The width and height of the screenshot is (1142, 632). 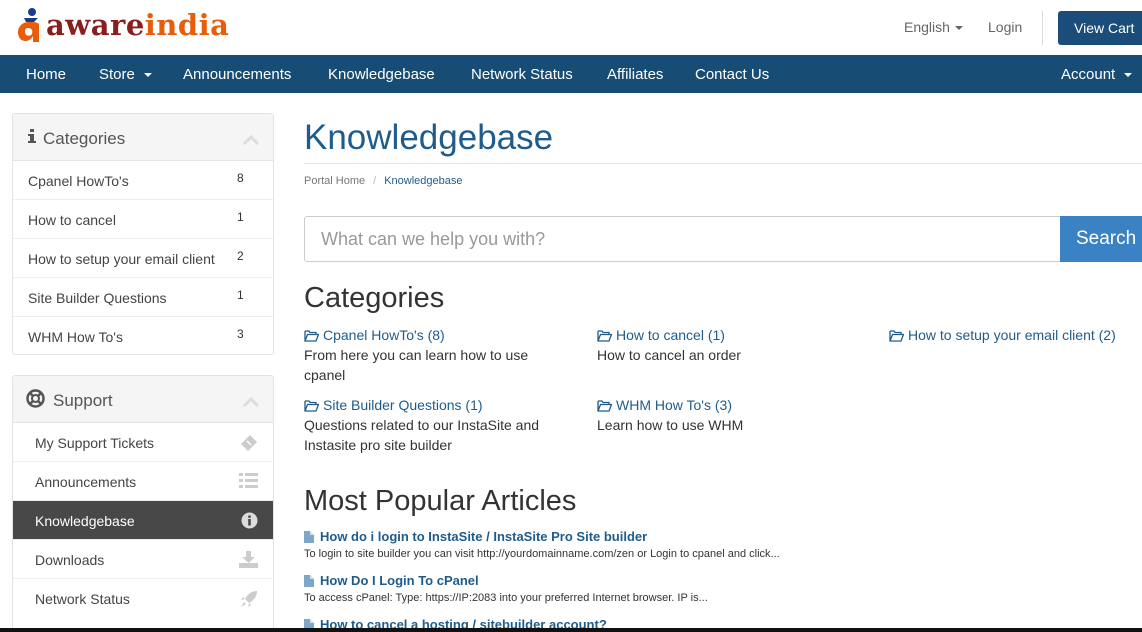 I want to click on ticket-icon, so click(x=249, y=444).